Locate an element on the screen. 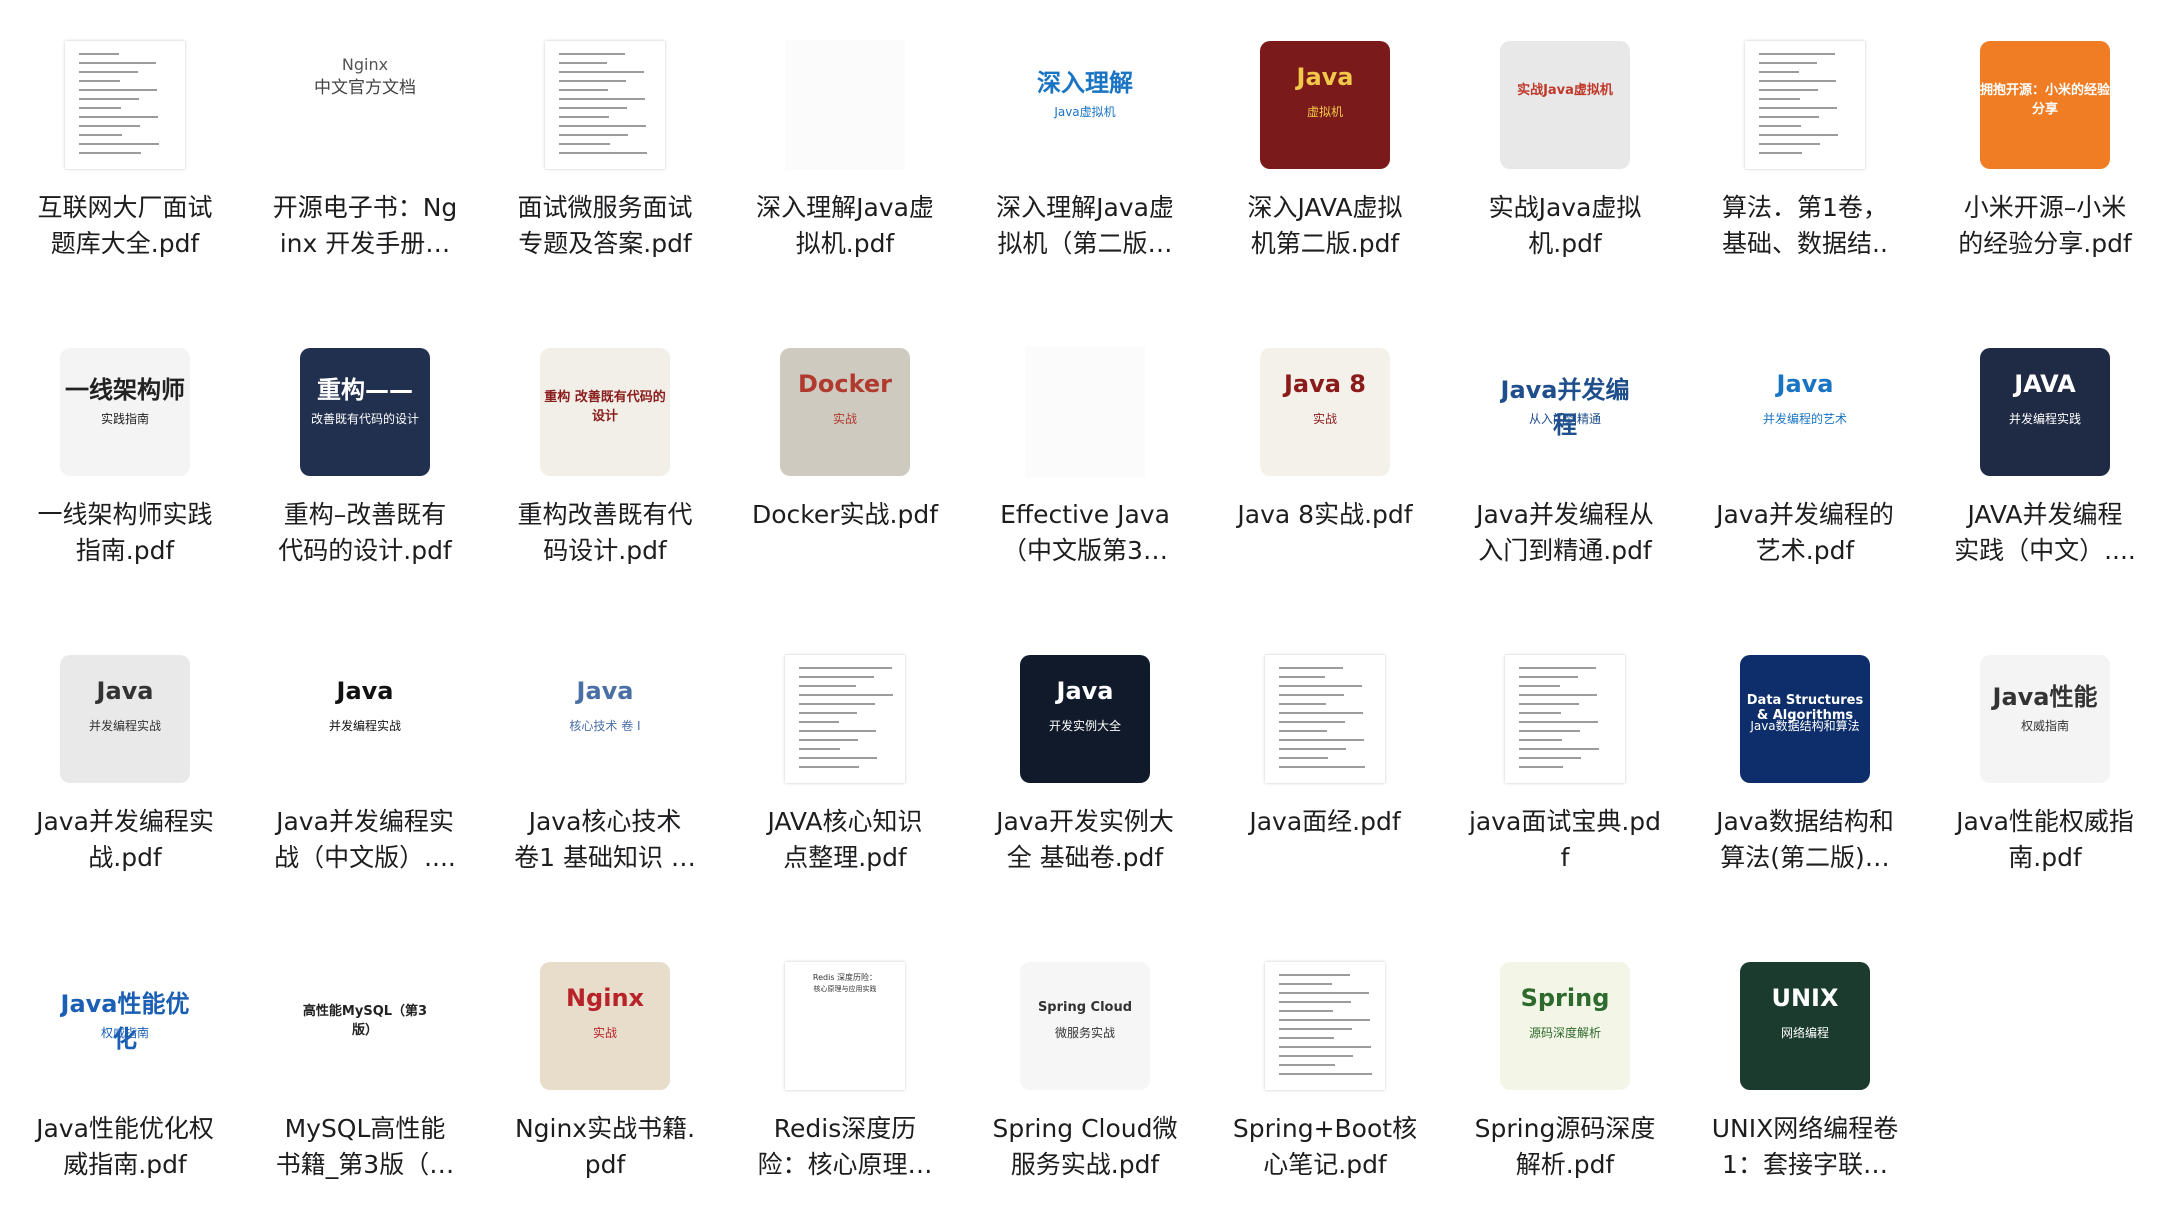 The height and width of the screenshot is (1221, 2174). file-thumbnail: 重构—— 改善既有代码的设计 is located at coordinates (365, 412).